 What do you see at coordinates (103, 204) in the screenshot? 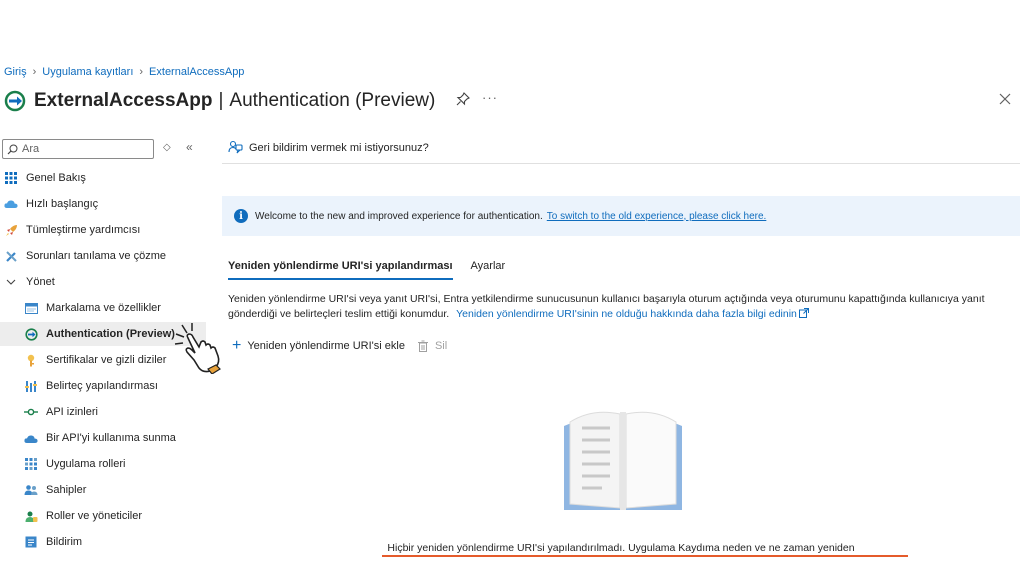
I see `sidebar-item-quickstart: Hızlı başlangıç` at bounding box center [103, 204].